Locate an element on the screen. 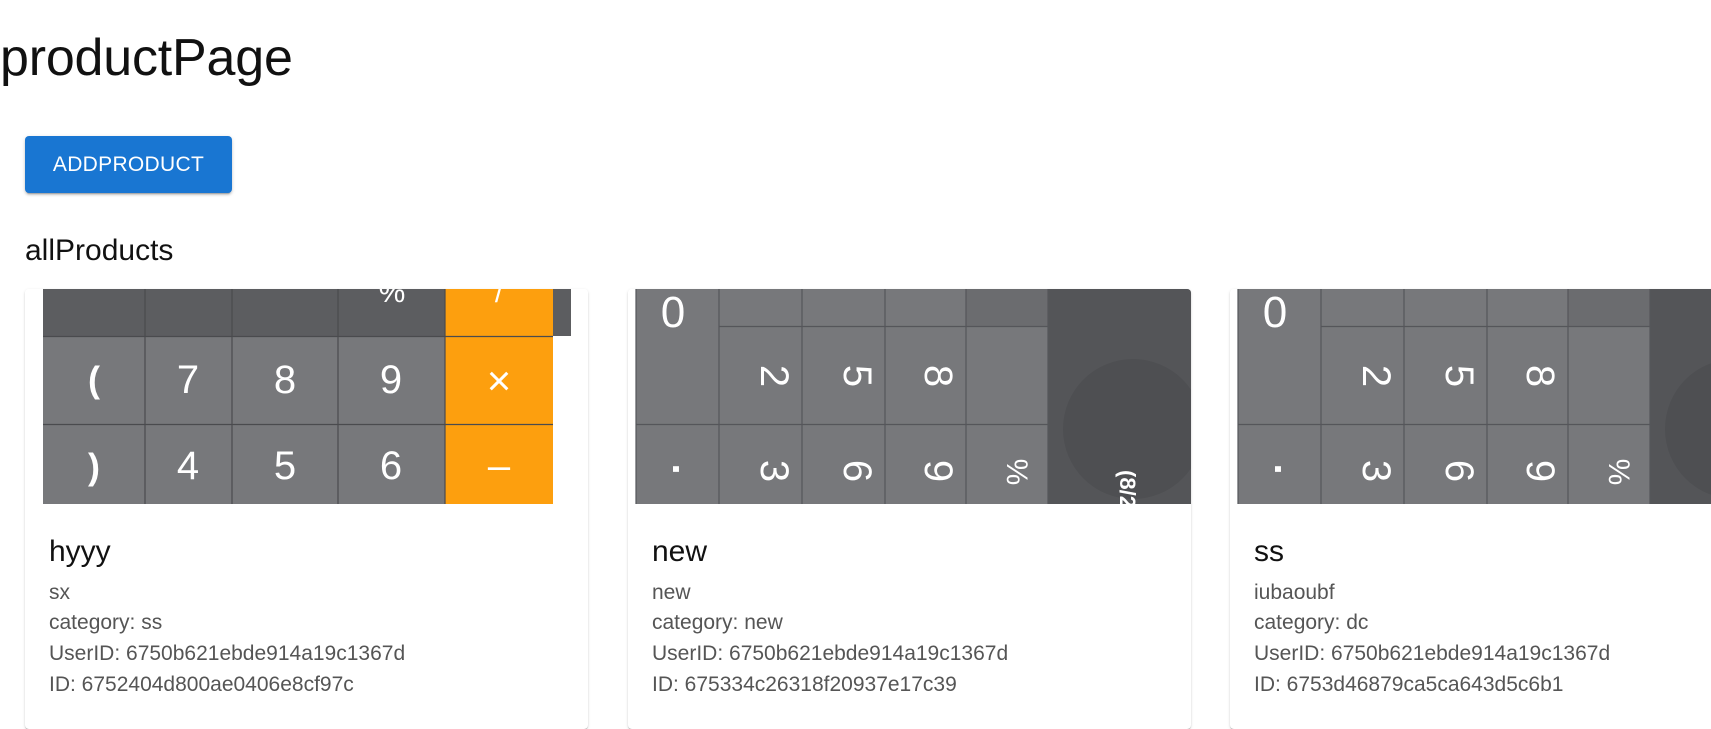 The image size is (1711, 729). product-category: category: new is located at coordinates (717, 623).